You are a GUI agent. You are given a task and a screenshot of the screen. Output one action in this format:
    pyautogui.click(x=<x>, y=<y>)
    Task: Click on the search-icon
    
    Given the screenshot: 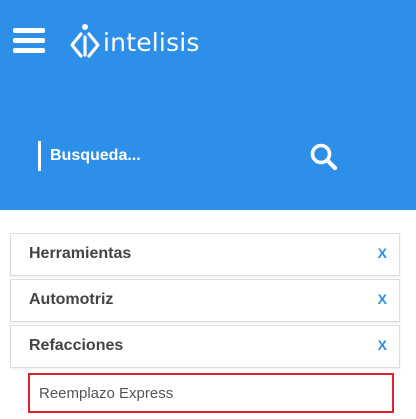 What is the action you would take?
    pyautogui.click(x=324, y=157)
    